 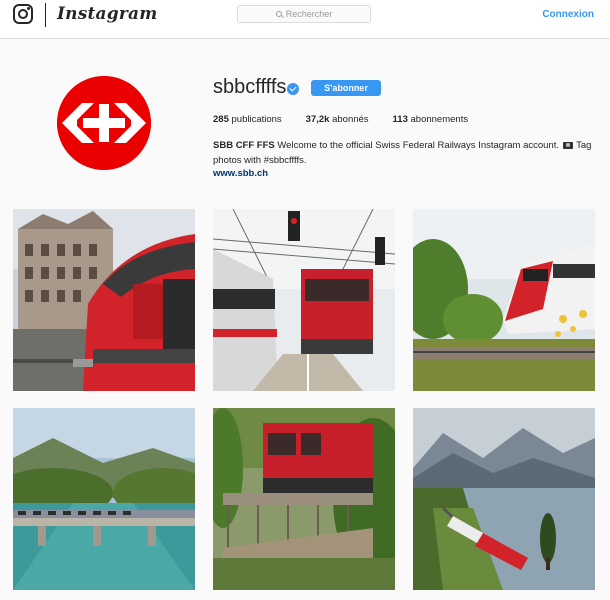 I want to click on logo-divider, so click(x=45, y=15).